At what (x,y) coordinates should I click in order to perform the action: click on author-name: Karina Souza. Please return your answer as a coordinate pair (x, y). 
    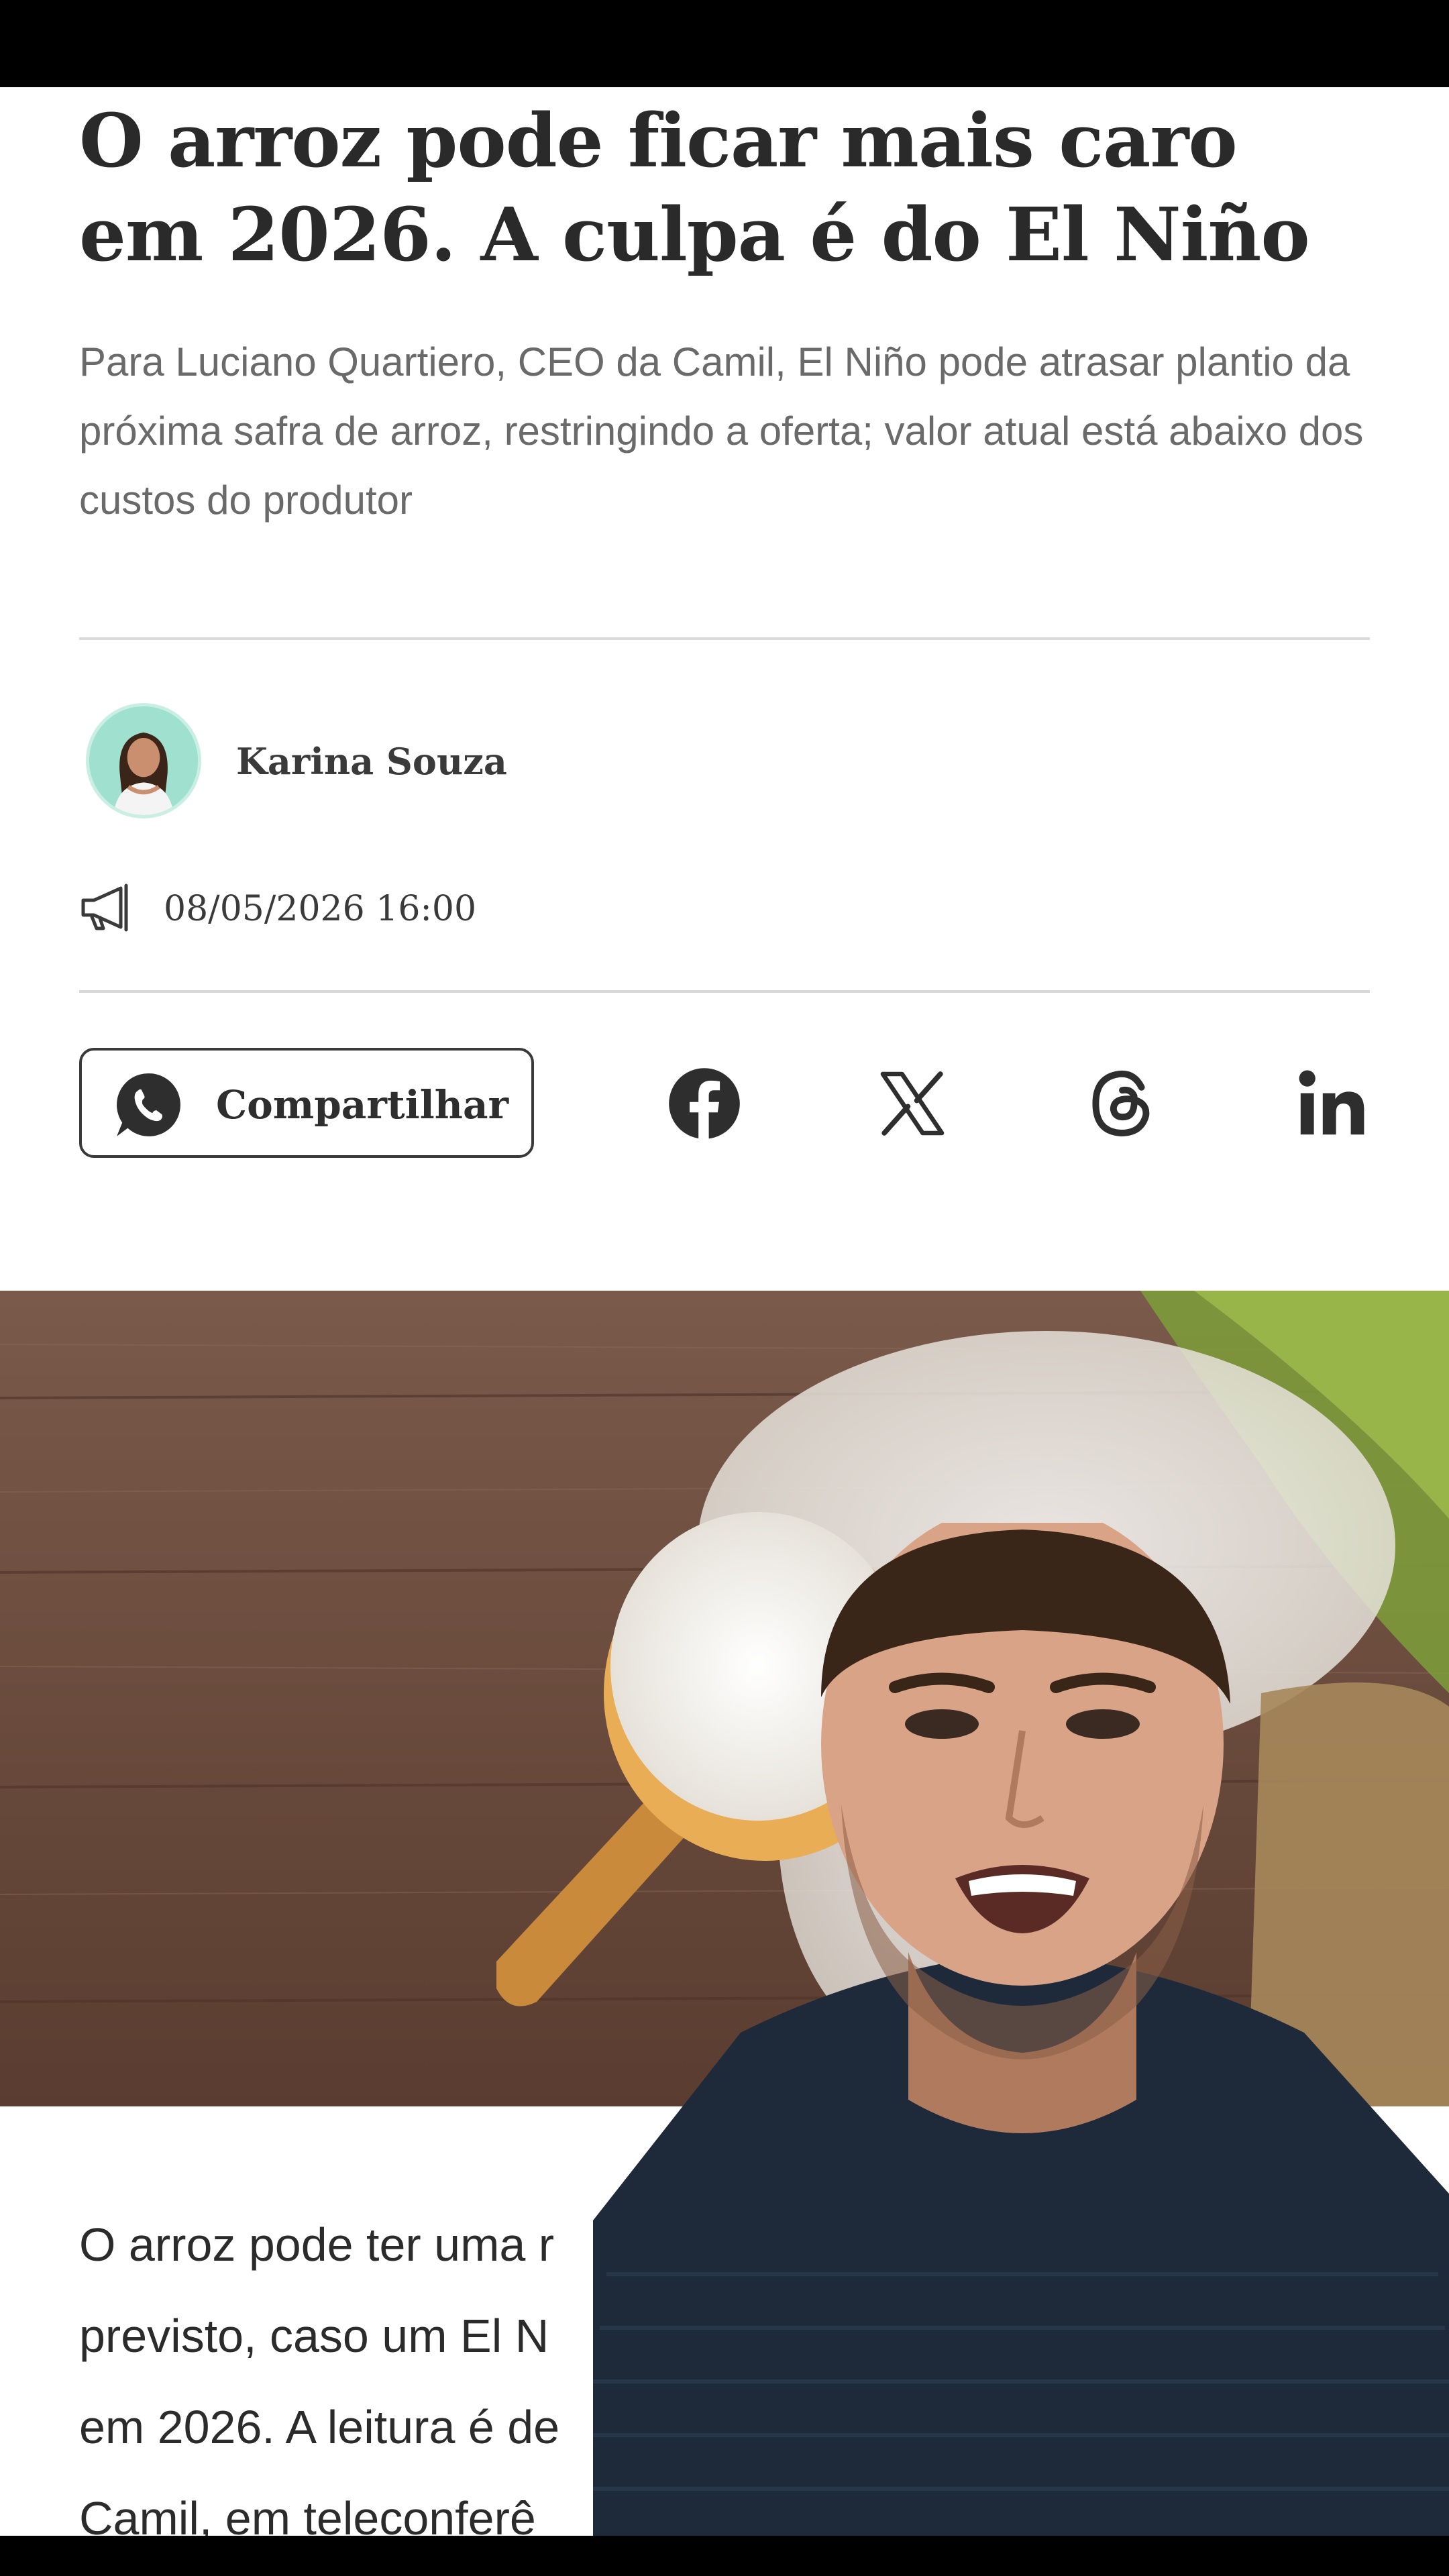
    Looking at the image, I should click on (371, 761).